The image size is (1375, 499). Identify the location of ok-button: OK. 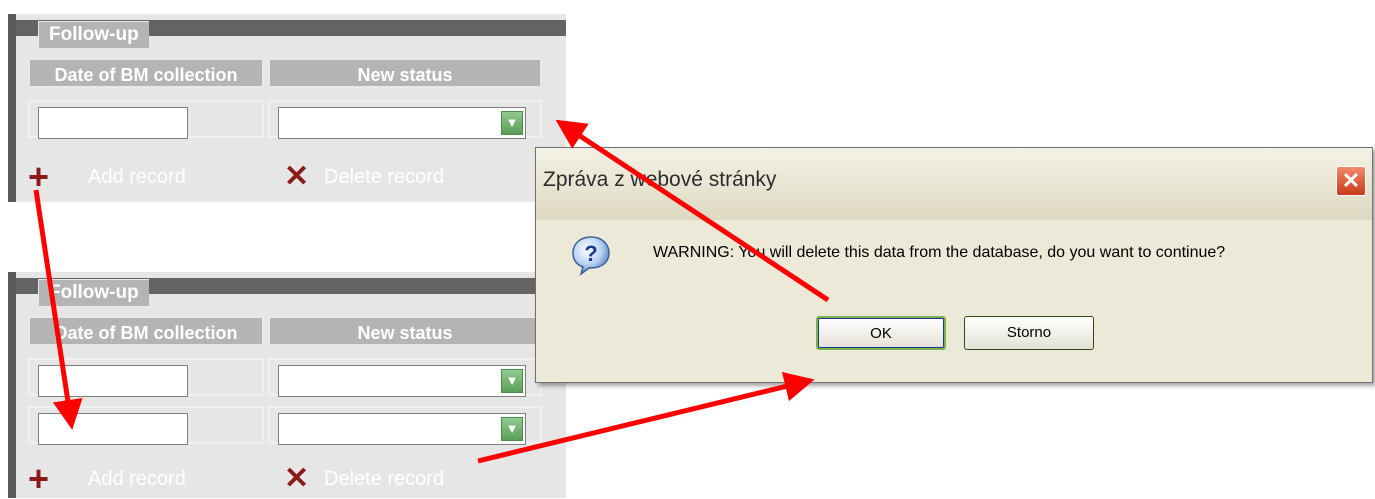
(881, 333).